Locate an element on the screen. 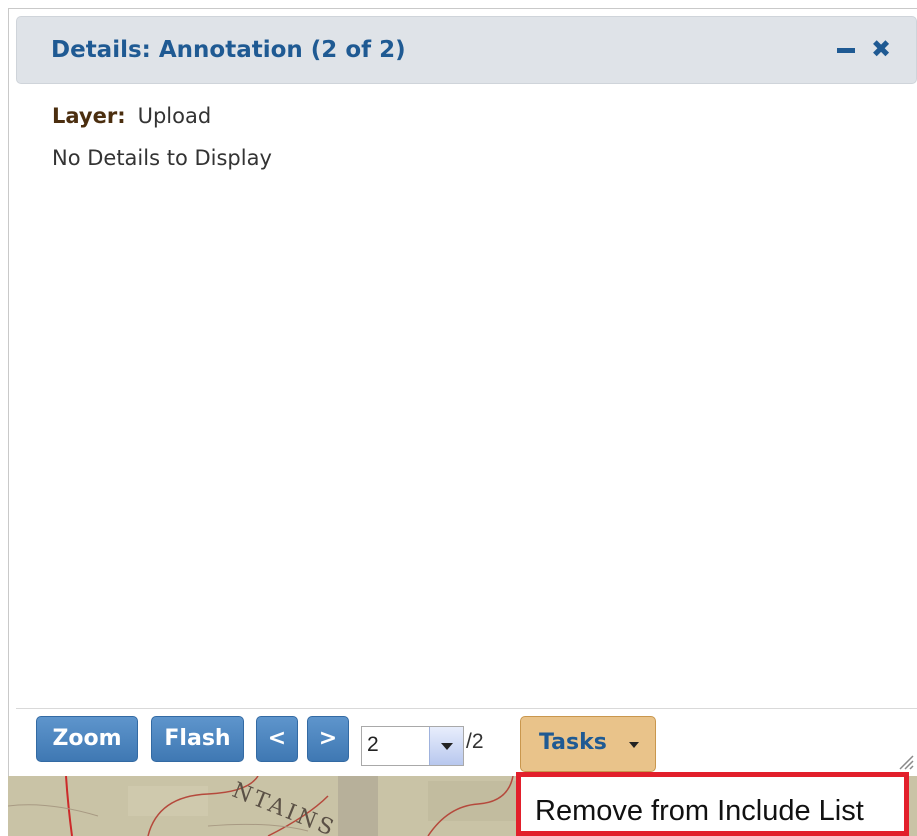  next-button: > is located at coordinates (328, 739).